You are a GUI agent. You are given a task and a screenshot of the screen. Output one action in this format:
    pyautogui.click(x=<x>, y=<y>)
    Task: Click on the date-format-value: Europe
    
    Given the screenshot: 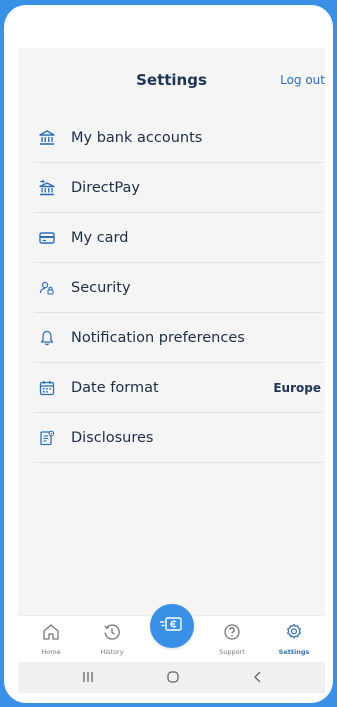 What is the action you would take?
    pyautogui.click(x=297, y=387)
    